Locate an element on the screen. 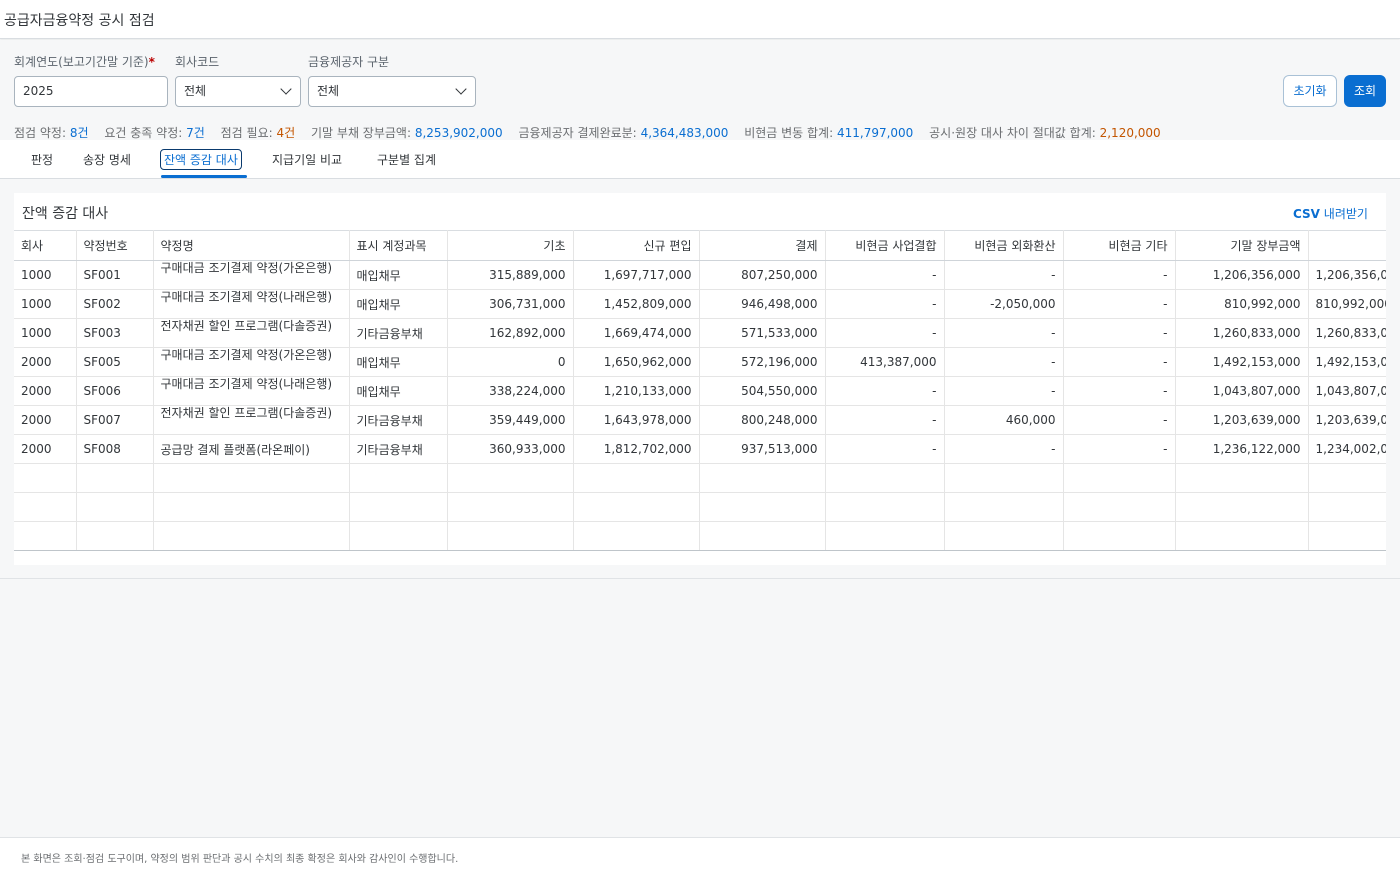 The width and height of the screenshot is (1400, 875). column-header: 약정명 is located at coordinates (251, 245).